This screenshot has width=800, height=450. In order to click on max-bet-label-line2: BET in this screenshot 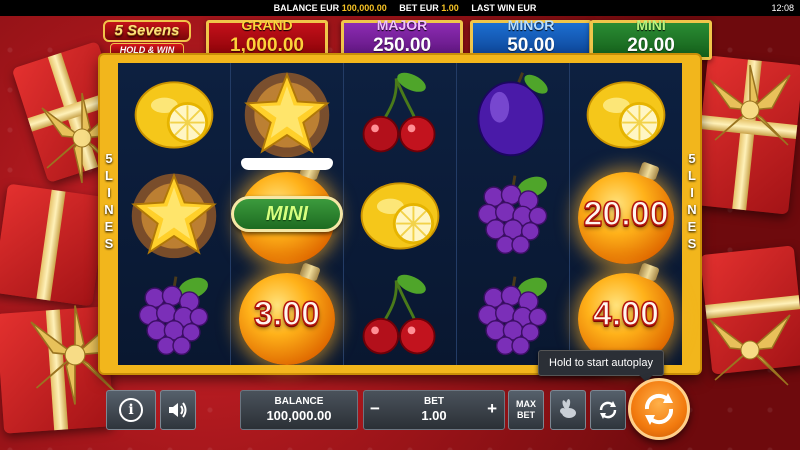, I will do `click(526, 415)`.